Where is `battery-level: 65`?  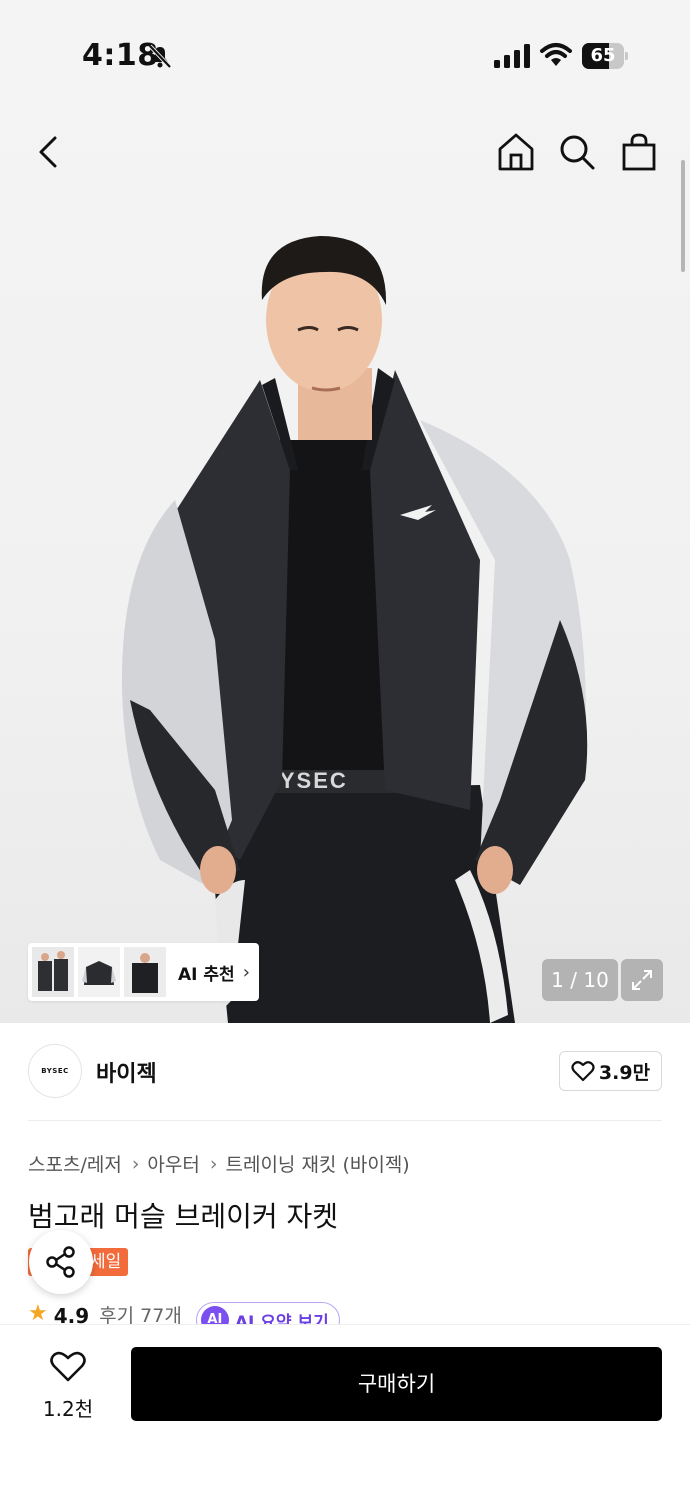 battery-level: 65 is located at coordinates (603, 55).